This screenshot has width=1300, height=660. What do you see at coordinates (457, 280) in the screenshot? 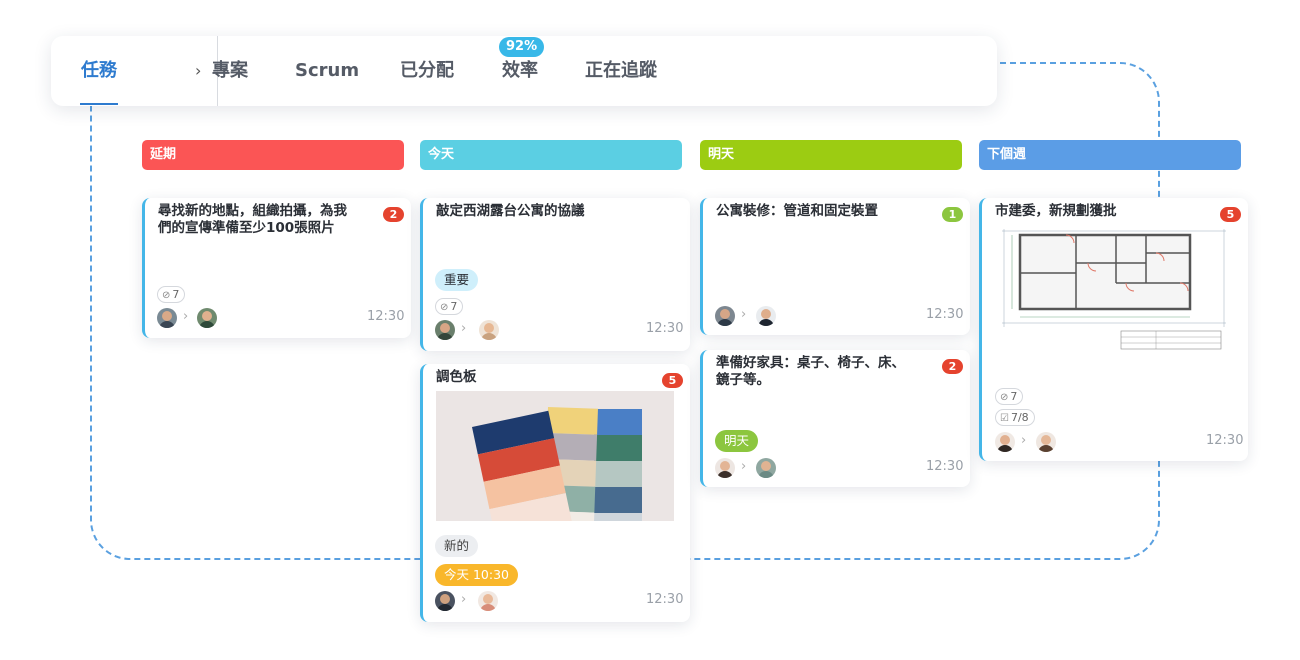
I see `priority-tag: 重要` at bounding box center [457, 280].